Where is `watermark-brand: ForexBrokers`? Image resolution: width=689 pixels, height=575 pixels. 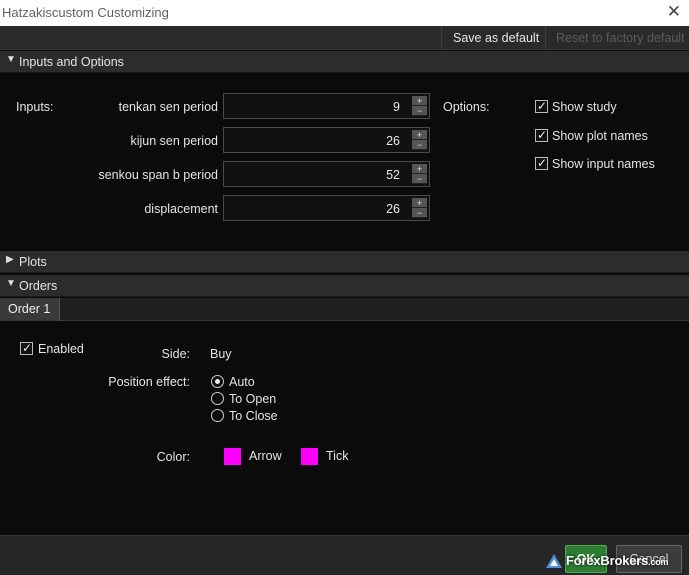 watermark-brand: ForexBrokers is located at coordinates (607, 560).